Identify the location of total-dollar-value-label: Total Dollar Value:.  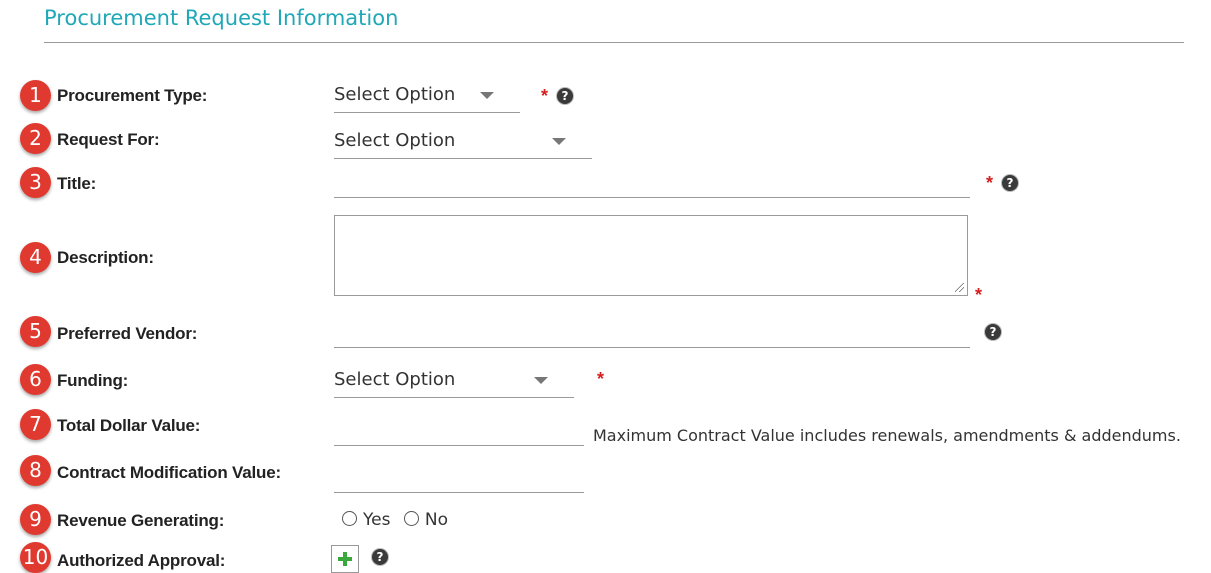
(129, 425).